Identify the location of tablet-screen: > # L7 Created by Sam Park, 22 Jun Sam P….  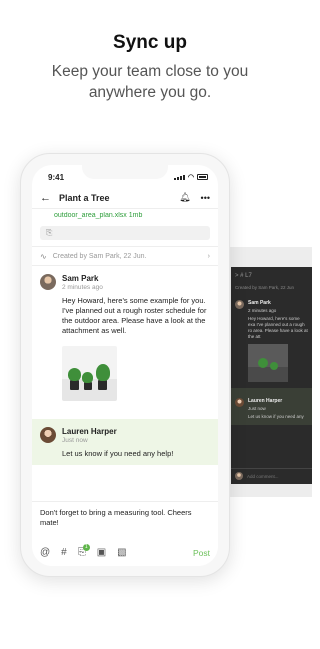
(271, 375).